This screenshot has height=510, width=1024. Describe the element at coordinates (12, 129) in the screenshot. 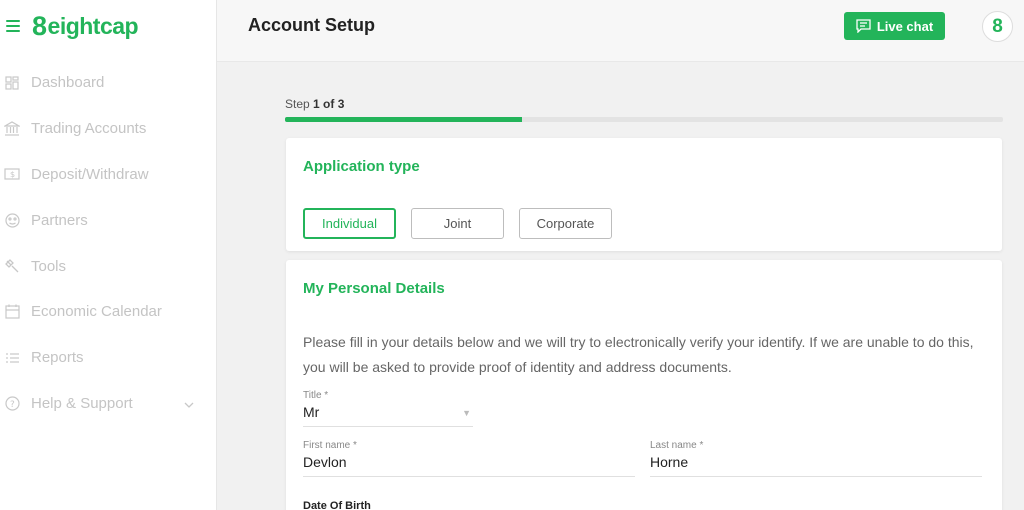

I see `bank-icon` at that location.